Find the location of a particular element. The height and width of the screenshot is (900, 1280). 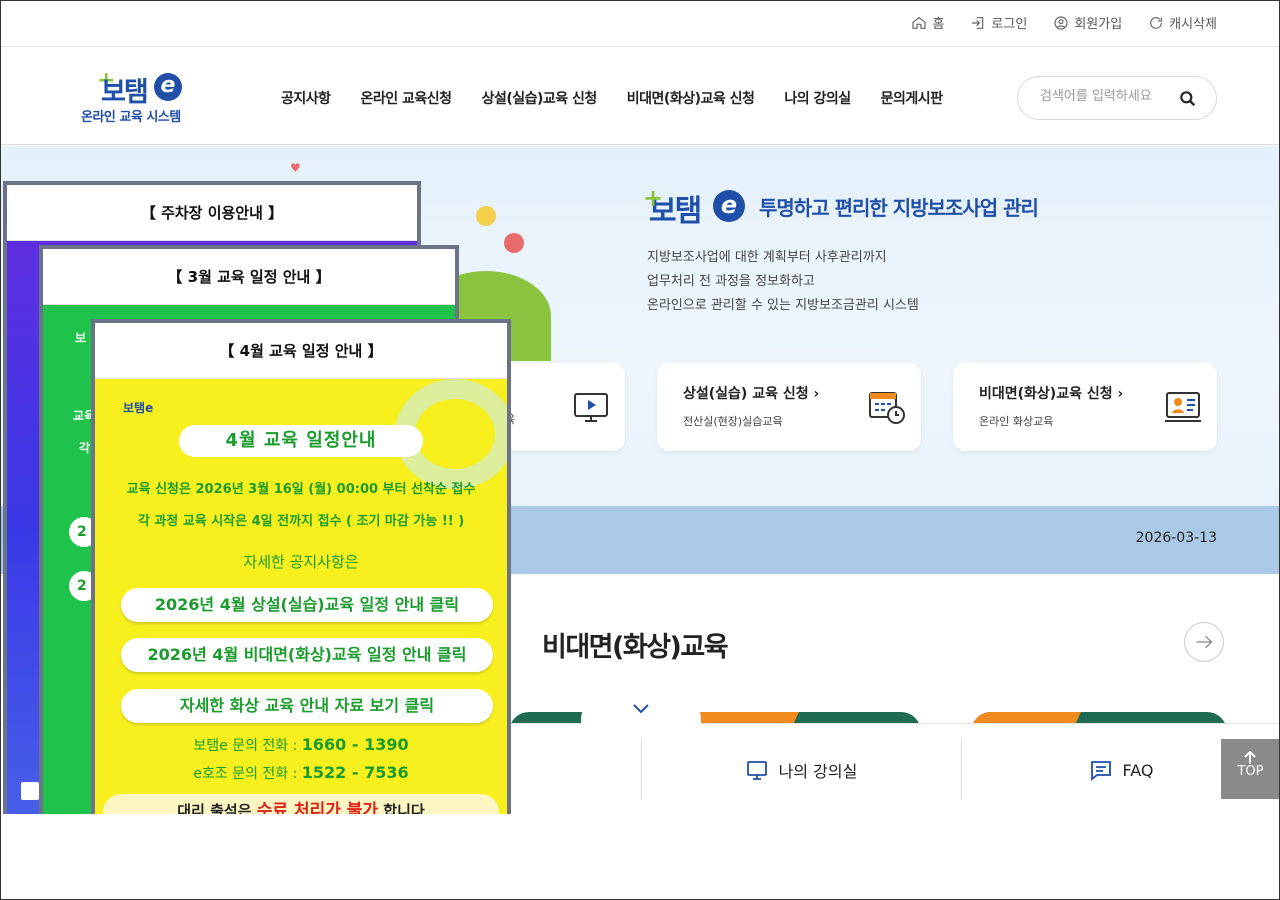

remote-schedule-link: 2026년 4월 비대면(화상)교육 일정 안내 클릭 is located at coordinates (307, 655).